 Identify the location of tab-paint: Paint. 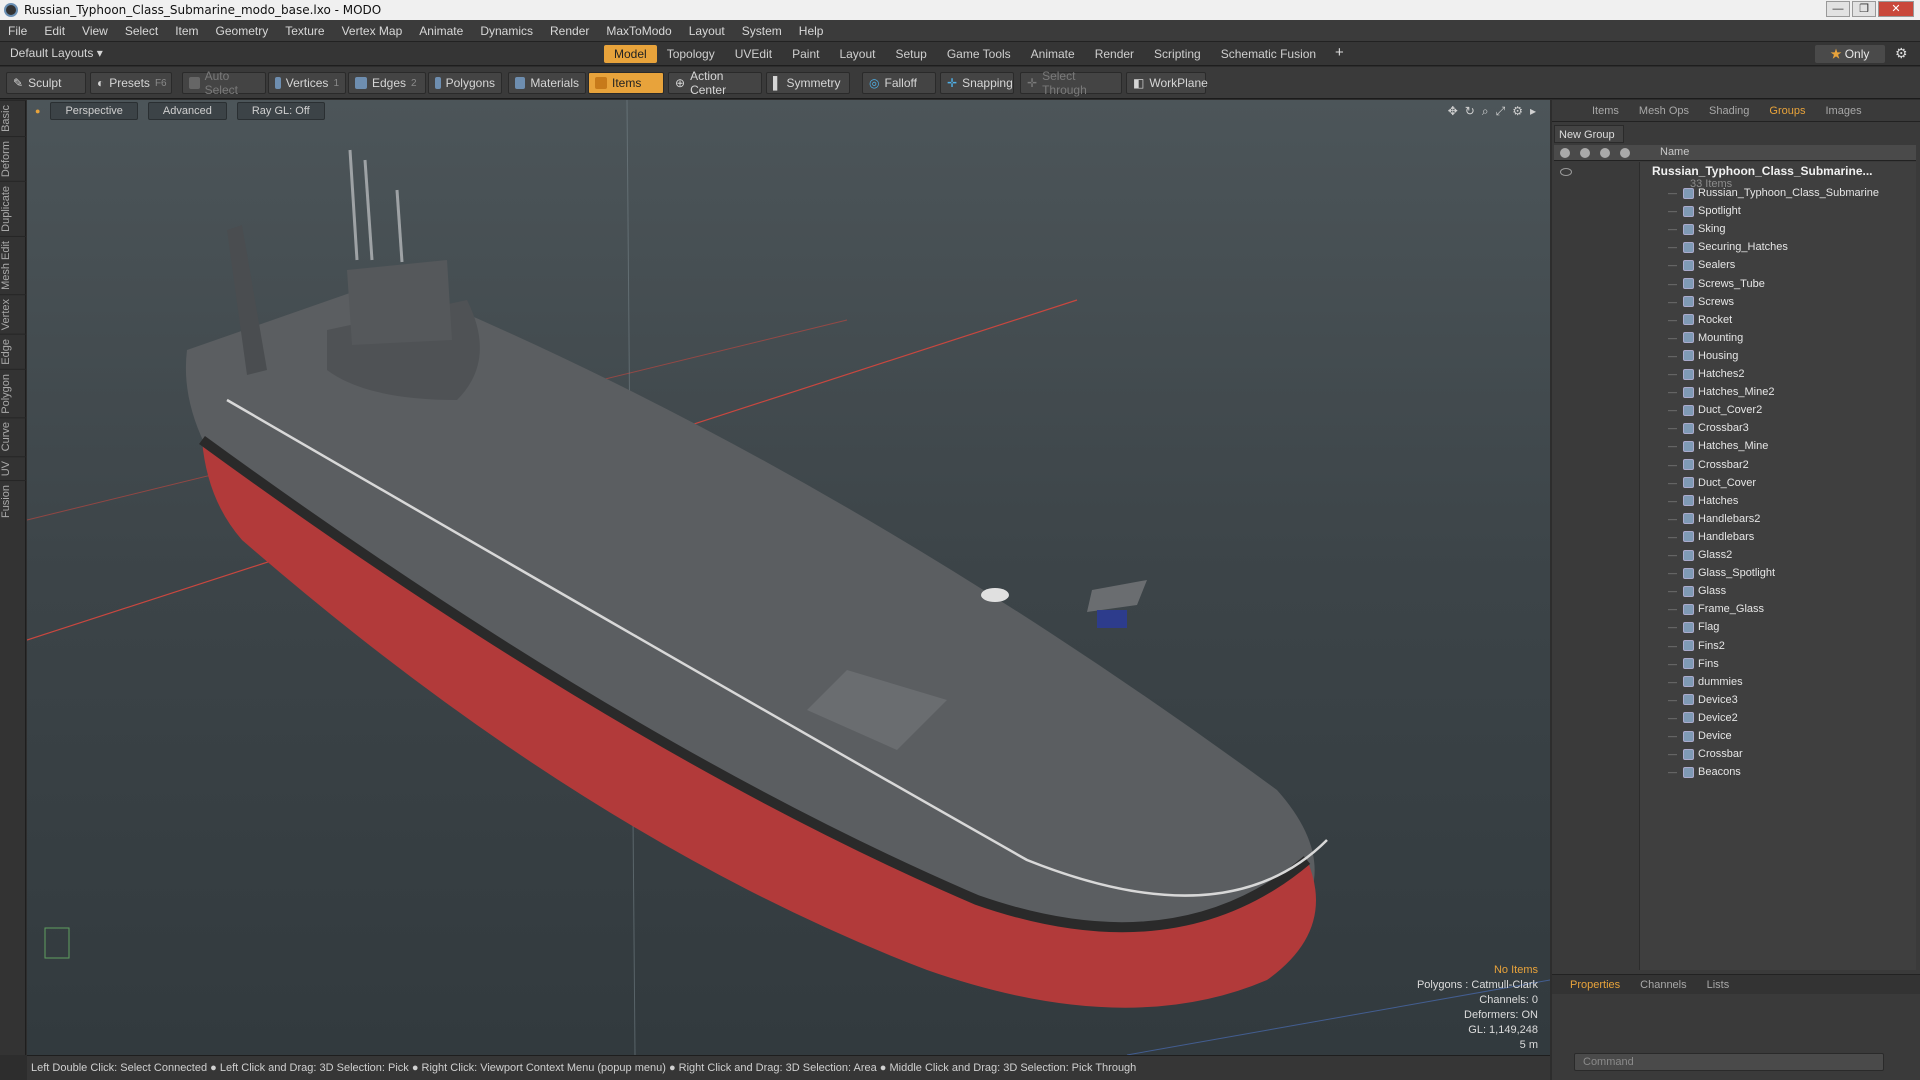
(805, 54).